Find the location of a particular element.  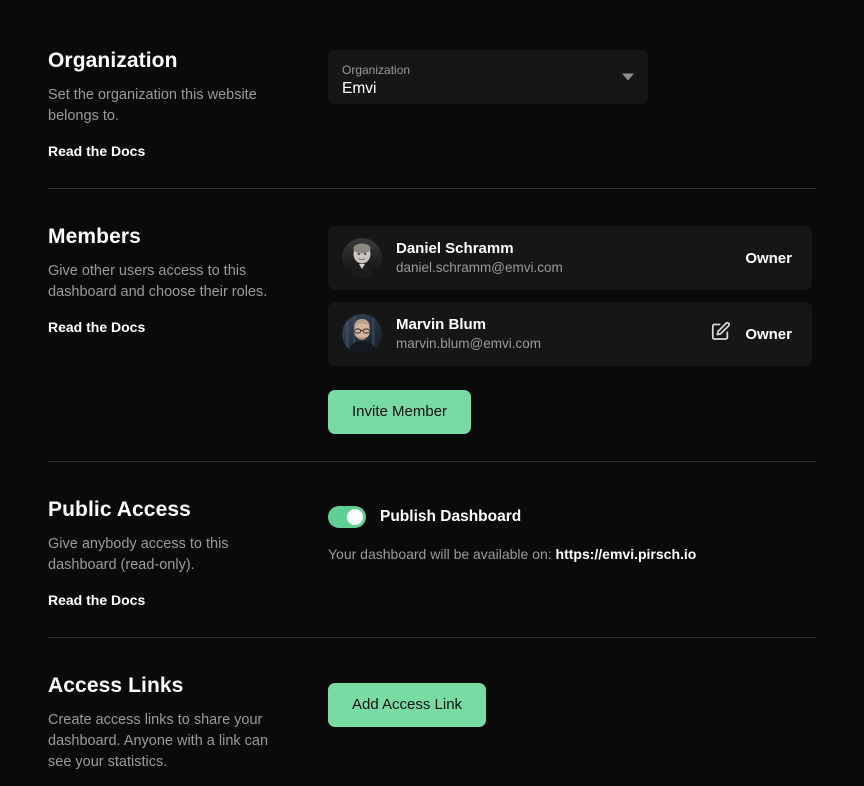

toggle-knob is located at coordinates (355, 517).